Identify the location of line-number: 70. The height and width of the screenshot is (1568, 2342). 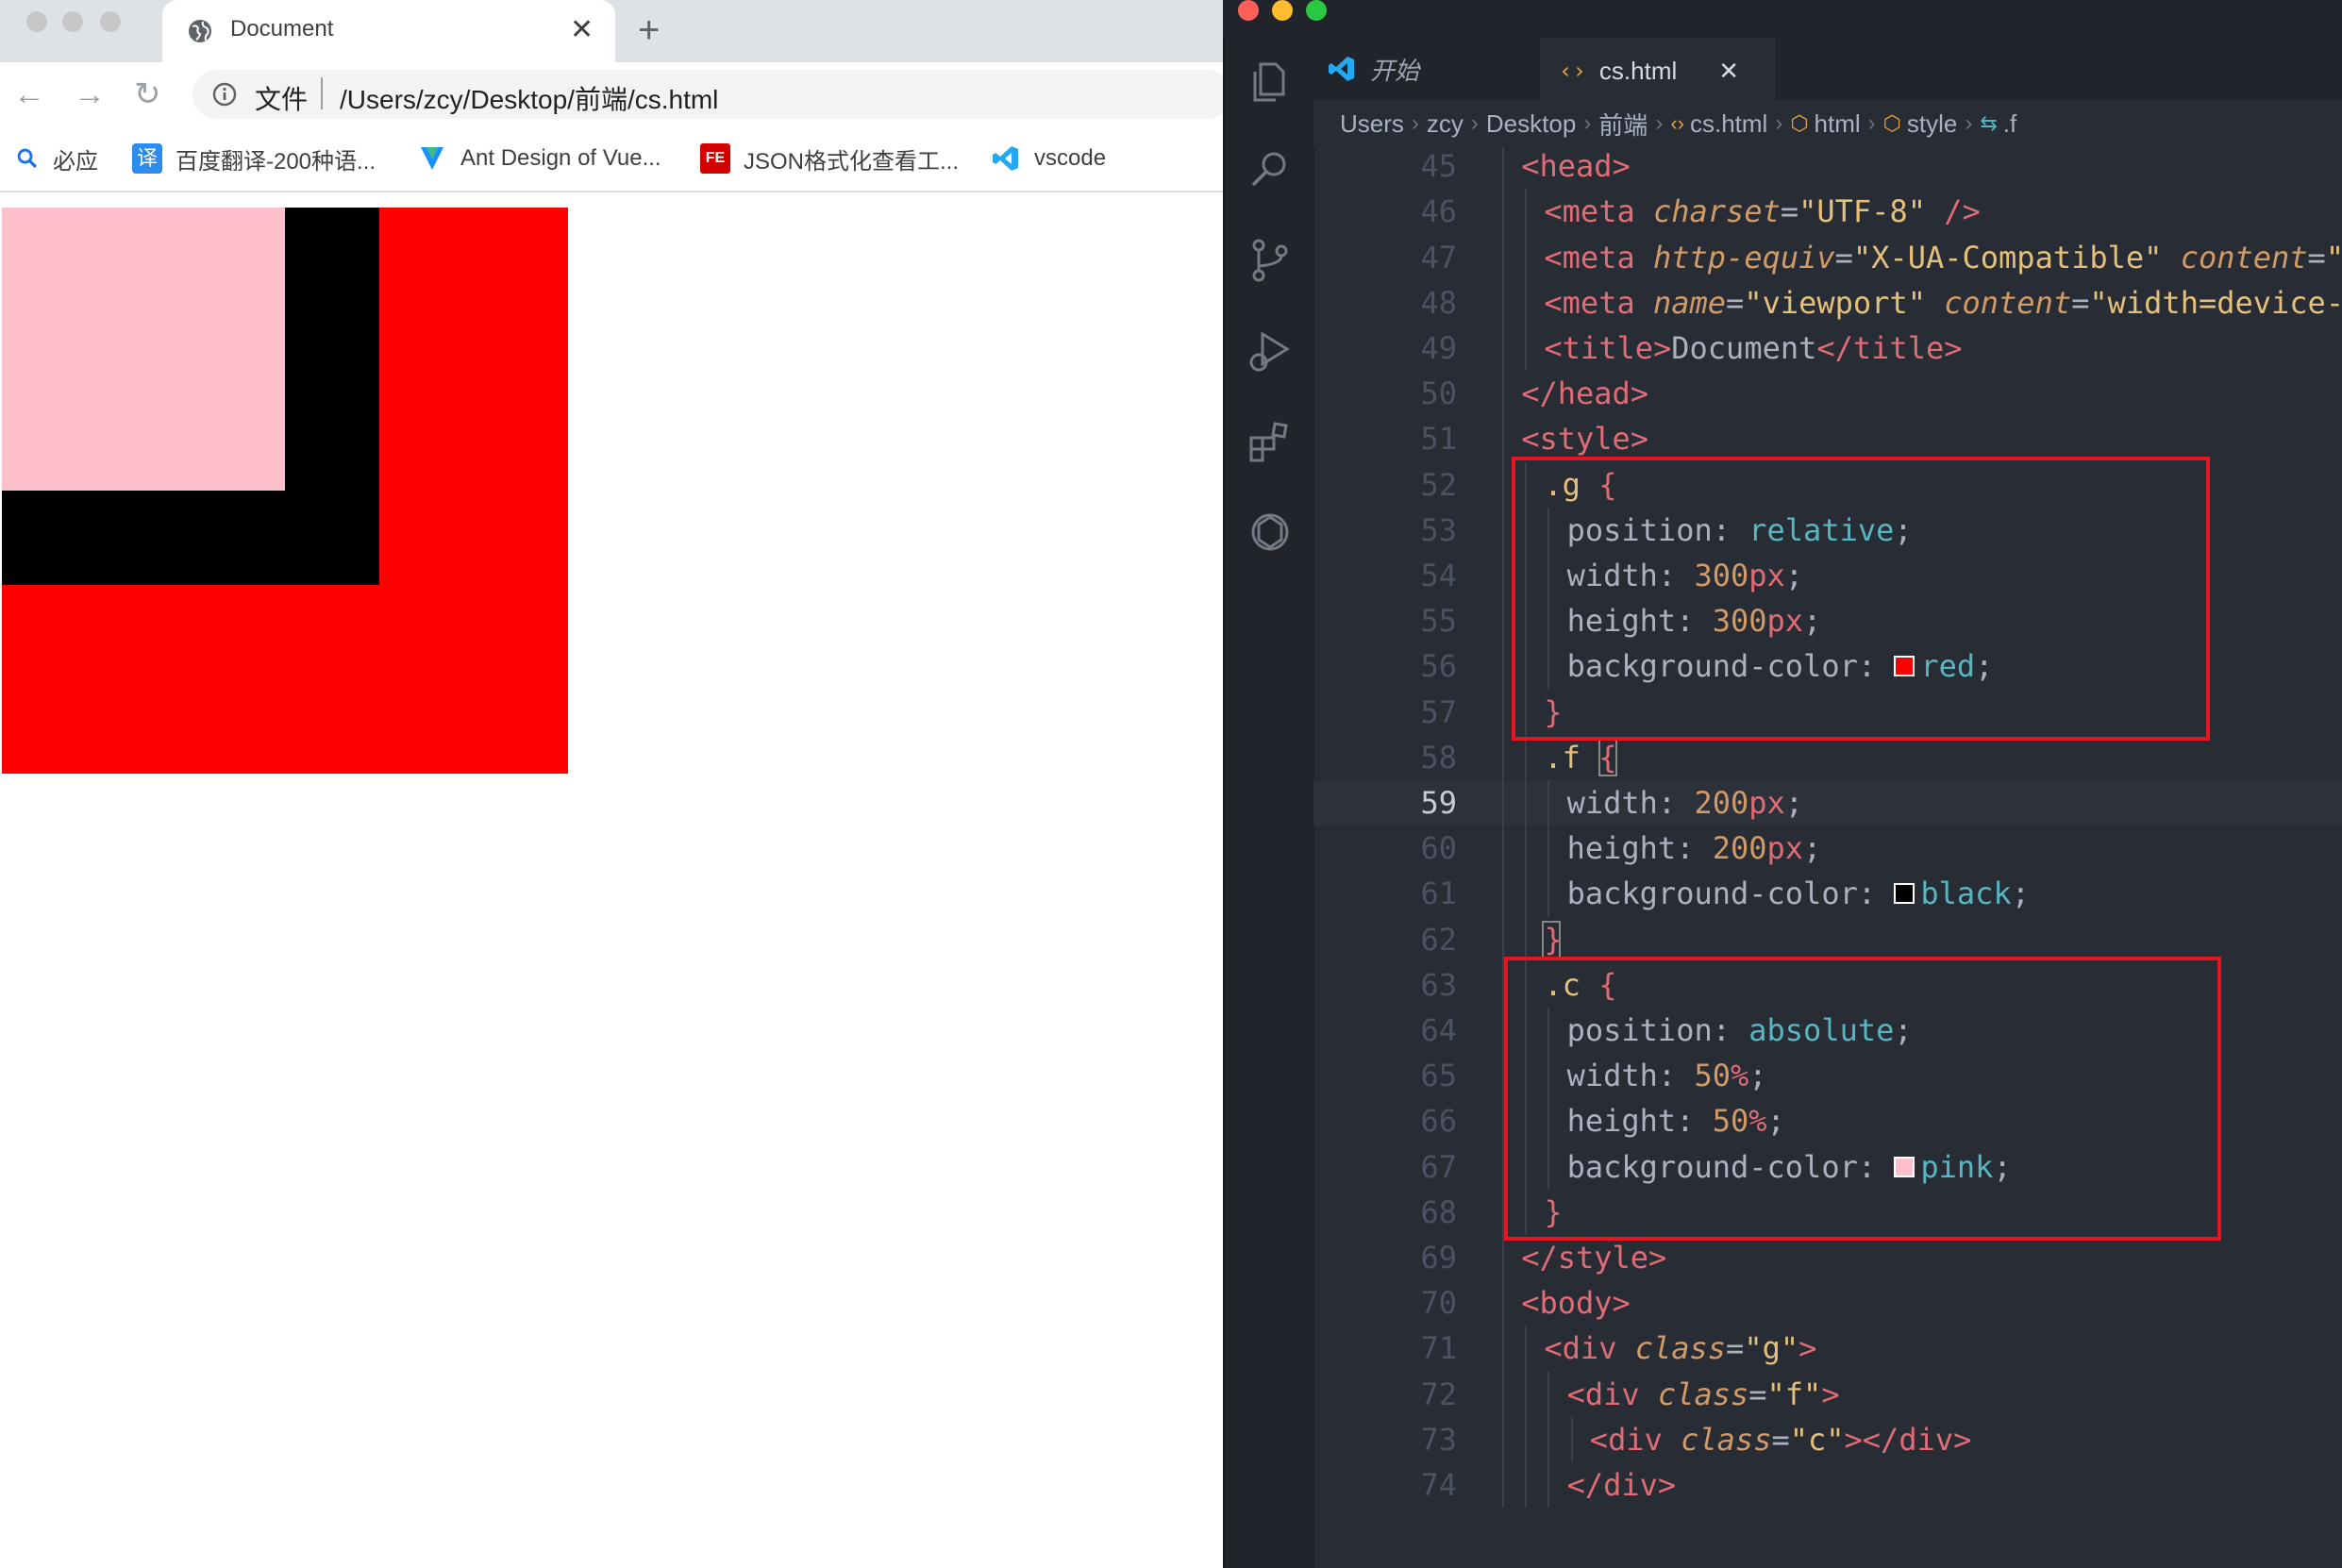
(1438, 1303).